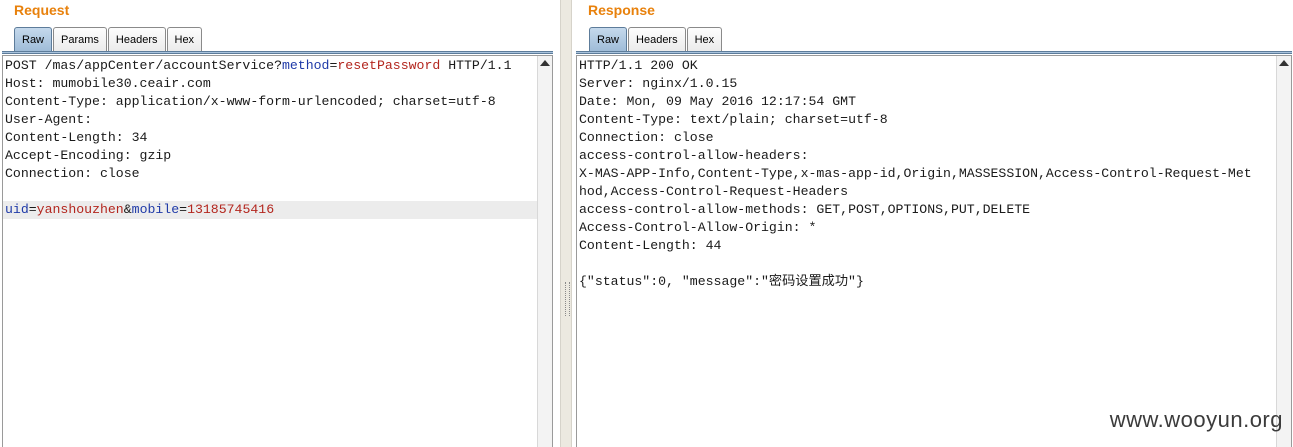 The image size is (1293, 447). Describe the element at coordinates (621, 10) in the screenshot. I see `response-title: Response` at that location.